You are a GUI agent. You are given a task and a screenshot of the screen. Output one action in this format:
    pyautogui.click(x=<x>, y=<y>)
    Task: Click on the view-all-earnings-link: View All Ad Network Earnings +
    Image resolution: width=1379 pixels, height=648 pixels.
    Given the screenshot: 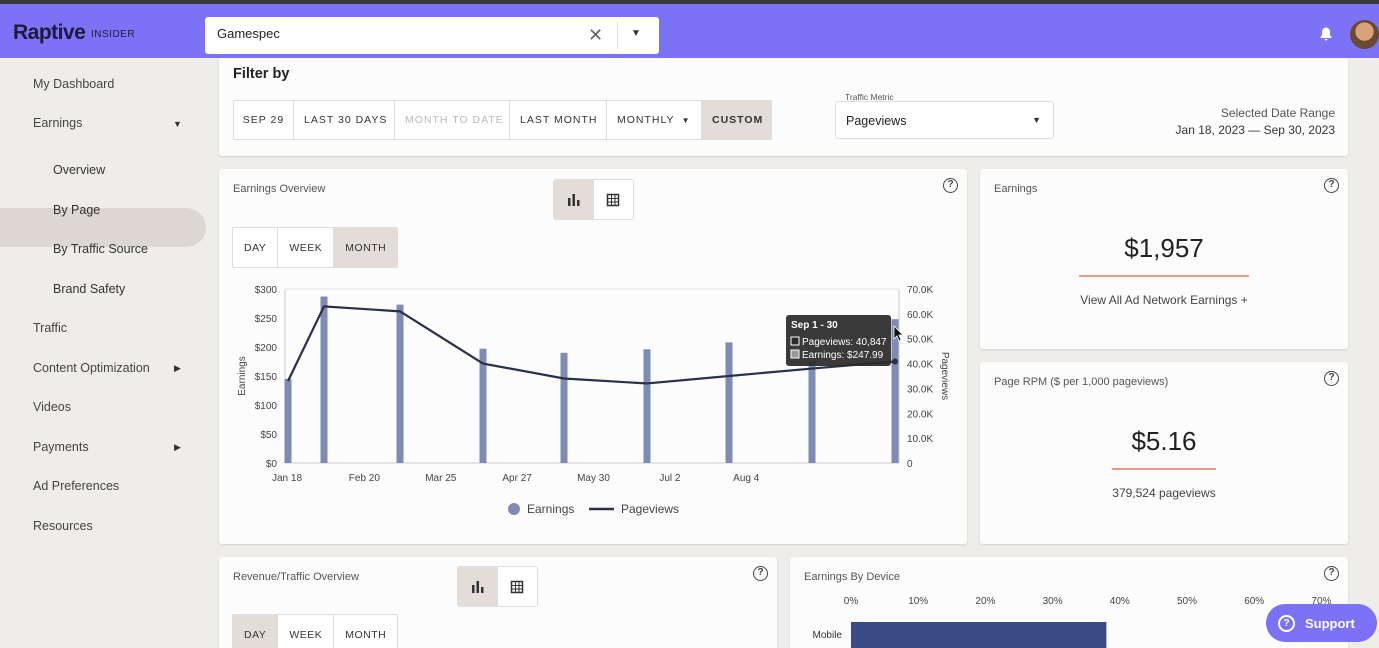 What is the action you would take?
    pyautogui.click(x=1164, y=300)
    